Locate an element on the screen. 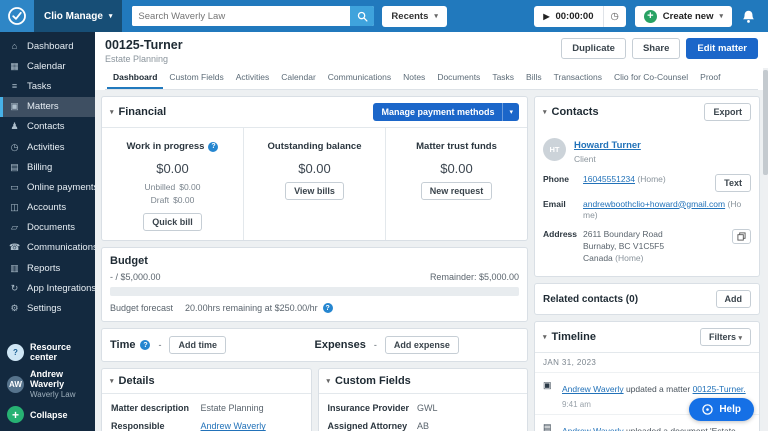 The width and height of the screenshot is (768, 431). budget-remainder: Remainder: $5,000.00 is located at coordinates (474, 277).